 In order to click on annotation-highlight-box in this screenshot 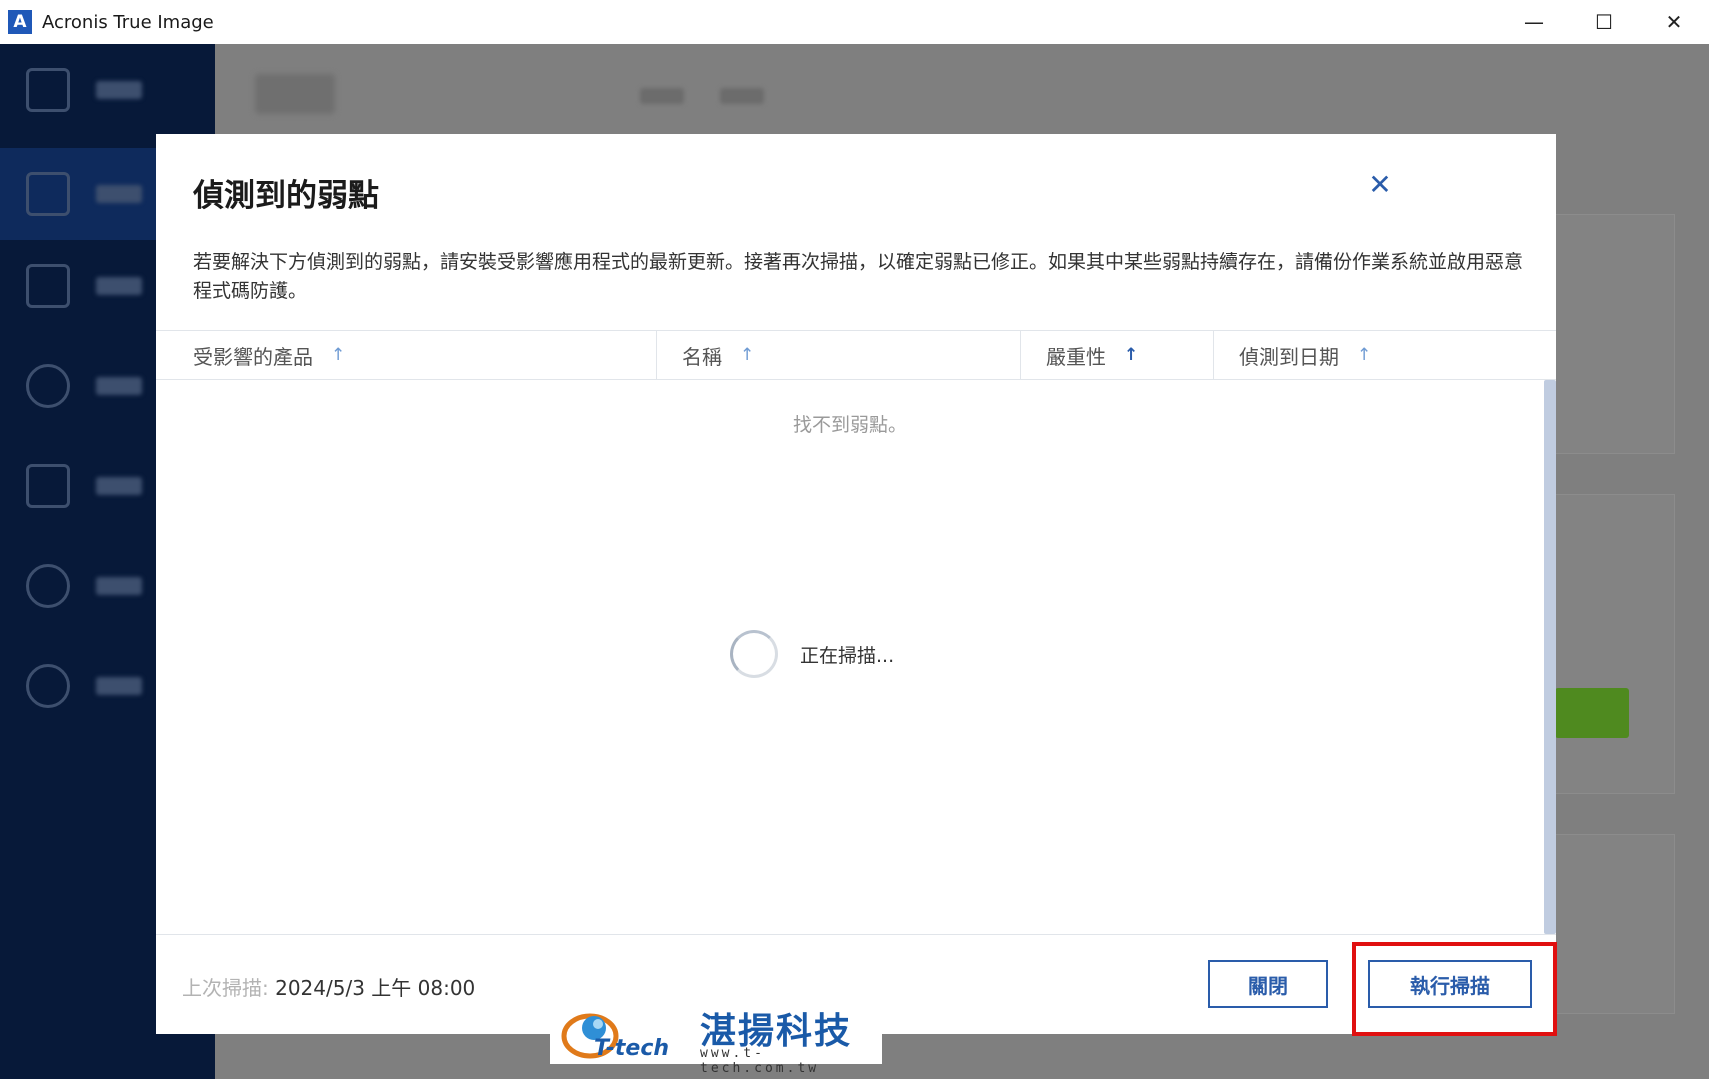, I will do `click(1454, 989)`.